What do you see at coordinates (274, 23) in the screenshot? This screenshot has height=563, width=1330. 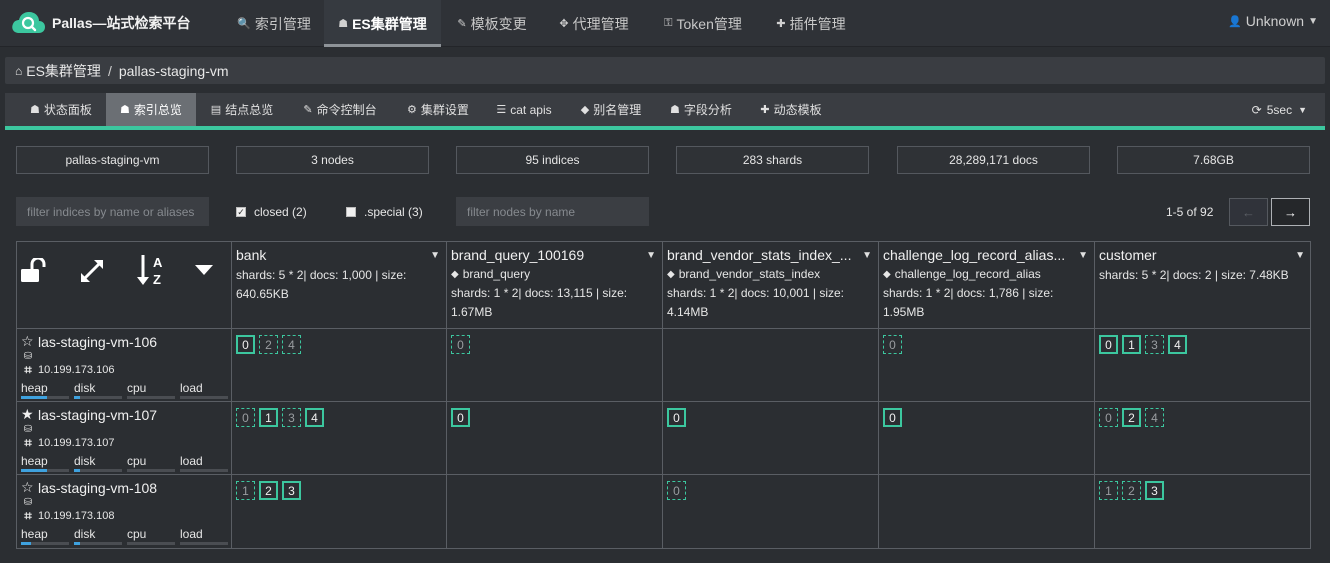 I see `nav-item-0: 🔍 索引管理` at bounding box center [274, 23].